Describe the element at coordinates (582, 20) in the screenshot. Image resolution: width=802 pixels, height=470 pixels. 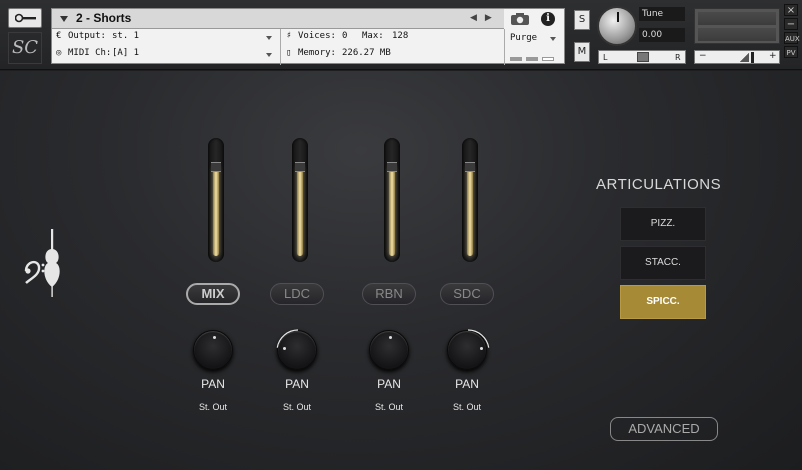
I see `solo-button: S` at that location.